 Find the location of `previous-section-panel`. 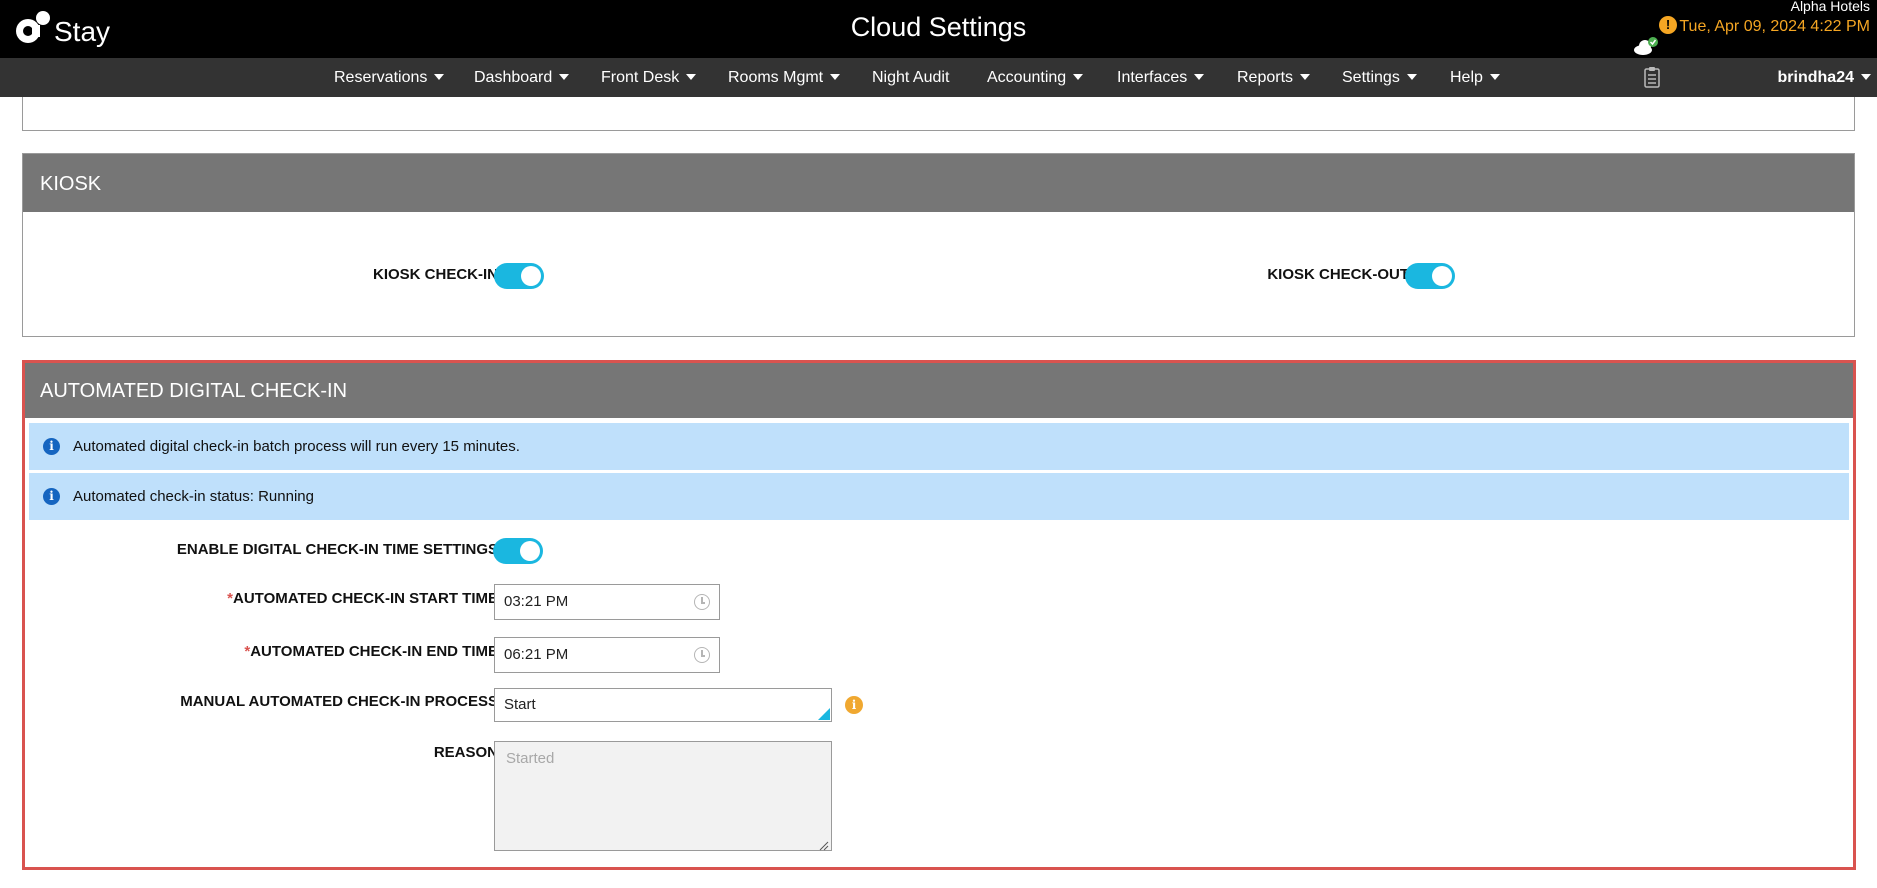

previous-section-panel is located at coordinates (938, 114).